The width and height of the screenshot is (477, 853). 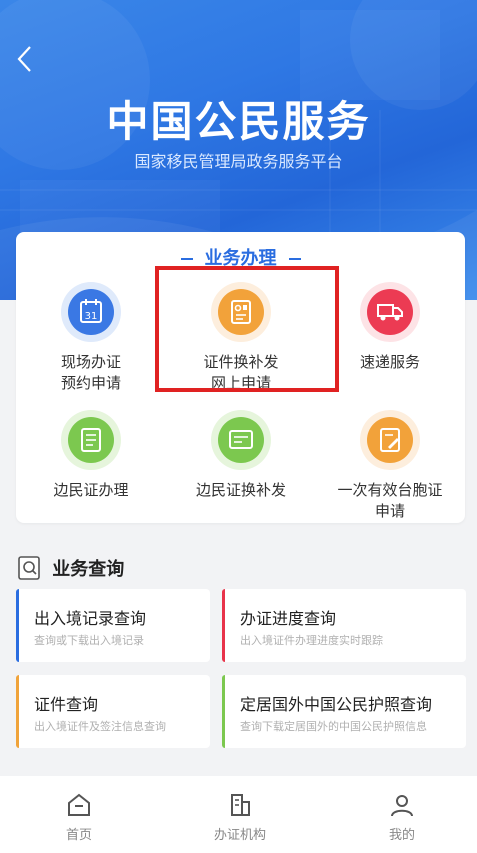 I want to click on calendar-icon: 31, so click(x=91, y=311).